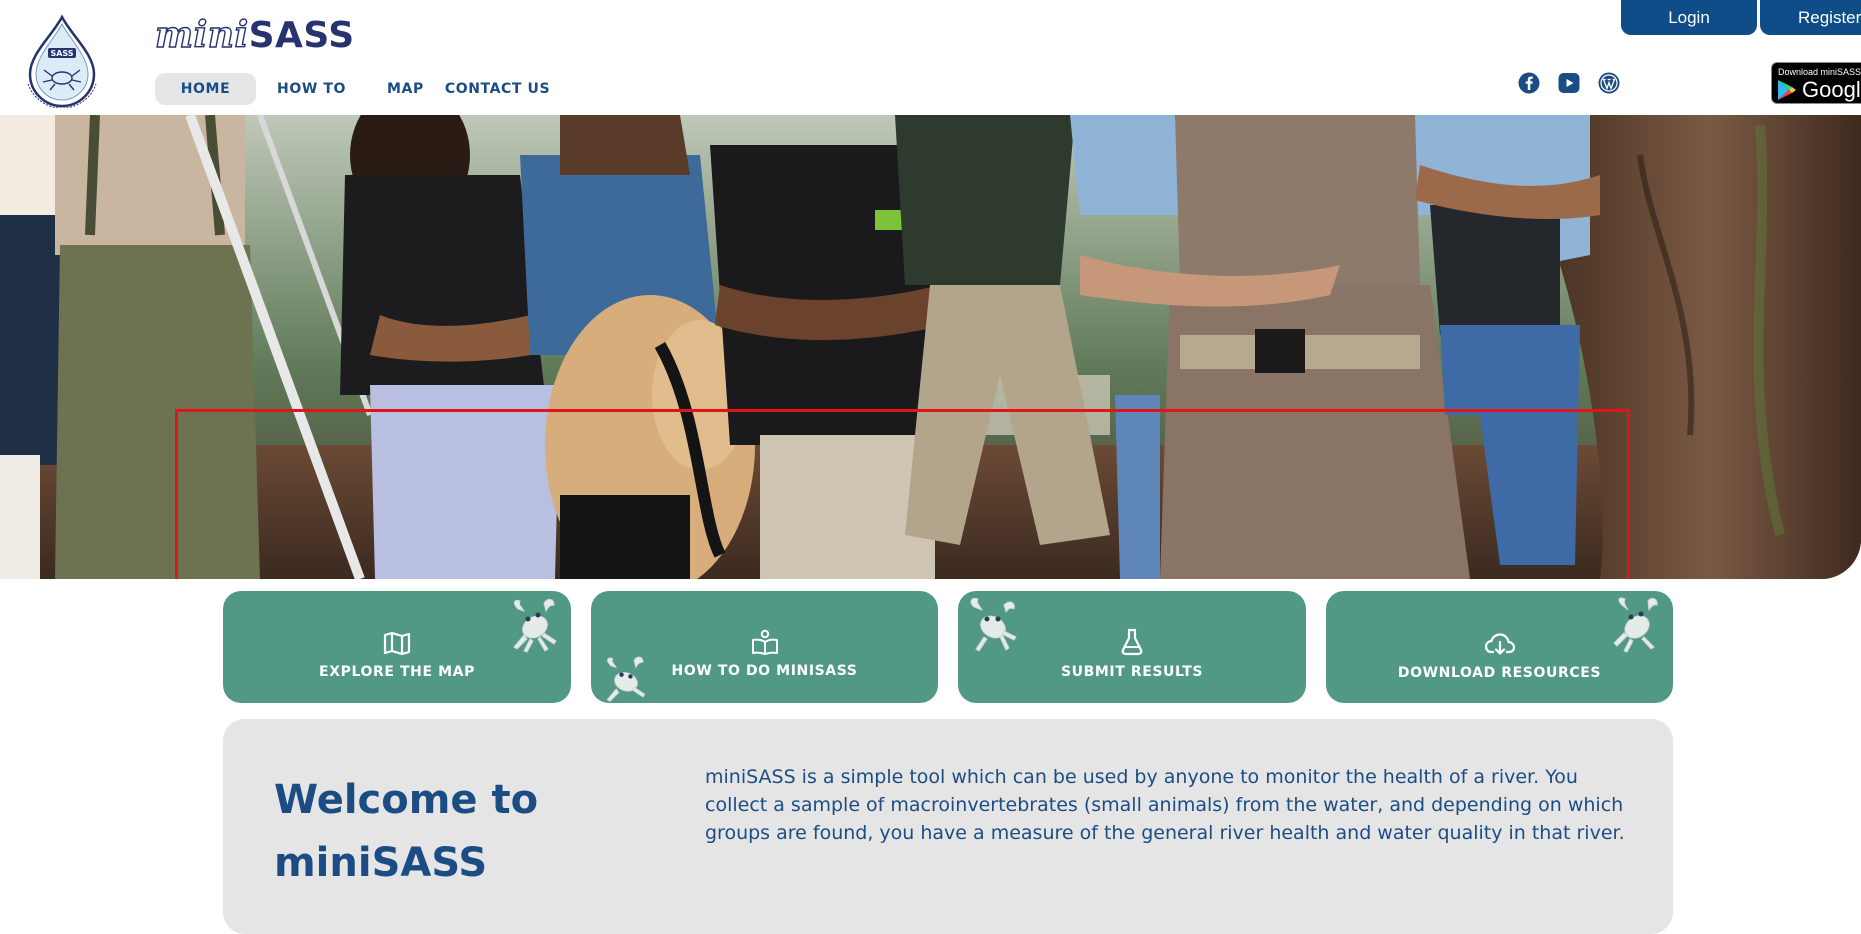 This screenshot has height=934, width=1861. Describe the element at coordinates (405, 89) in the screenshot. I see `nav-map: MAP` at that location.